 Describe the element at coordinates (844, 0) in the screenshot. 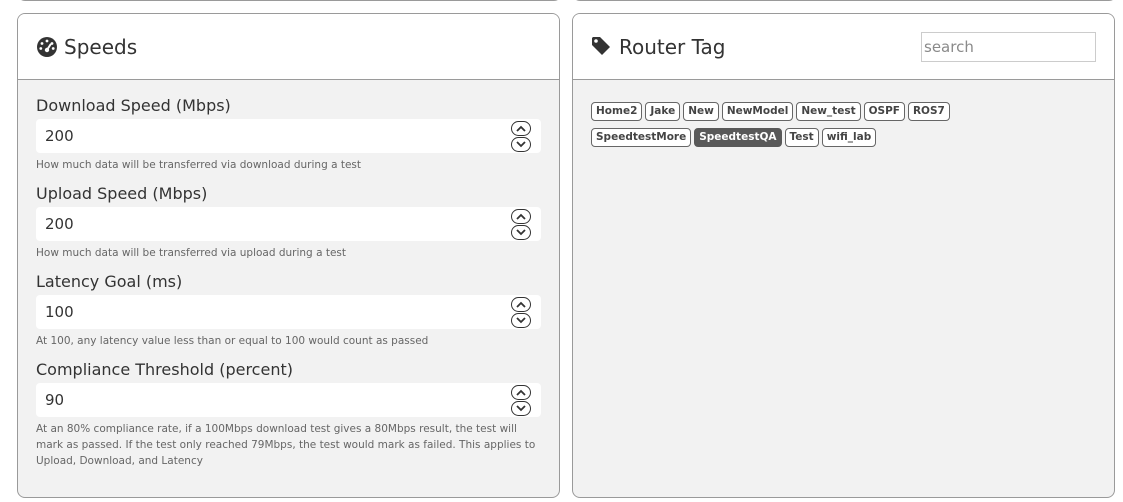

I see `panel-above-right` at that location.